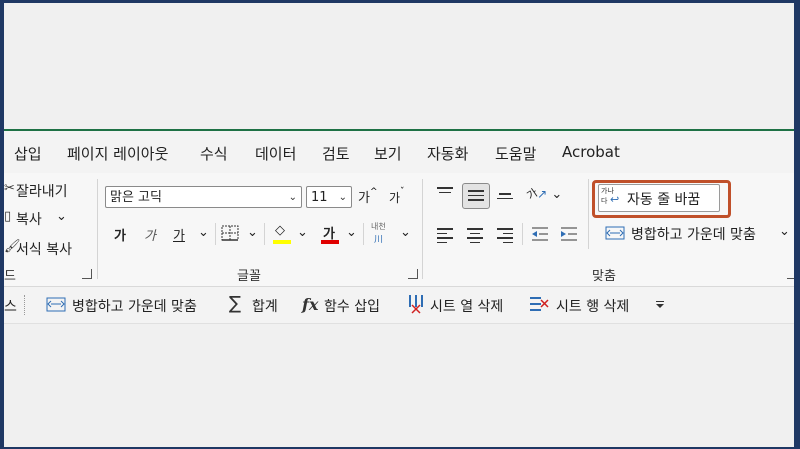 This screenshot has width=800, height=449. What do you see at coordinates (505, 237) in the screenshot?
I see `align-right-icon` at bounding box center [505, 237].